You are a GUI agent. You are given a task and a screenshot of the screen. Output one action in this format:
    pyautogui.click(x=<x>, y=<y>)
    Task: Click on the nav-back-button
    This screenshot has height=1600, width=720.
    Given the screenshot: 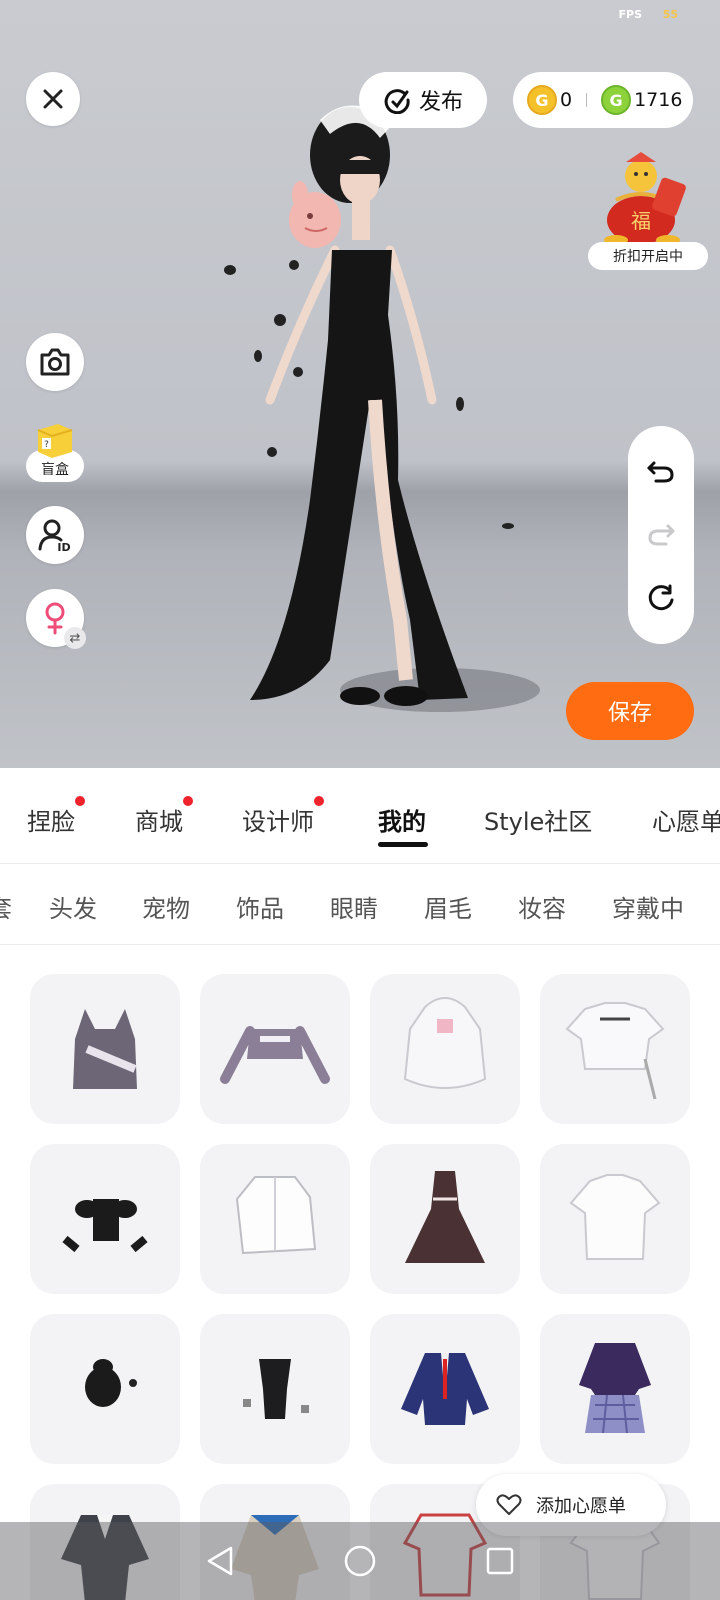 What is the action you would take?
    pyautogui.click(x=220, y=1561)
    